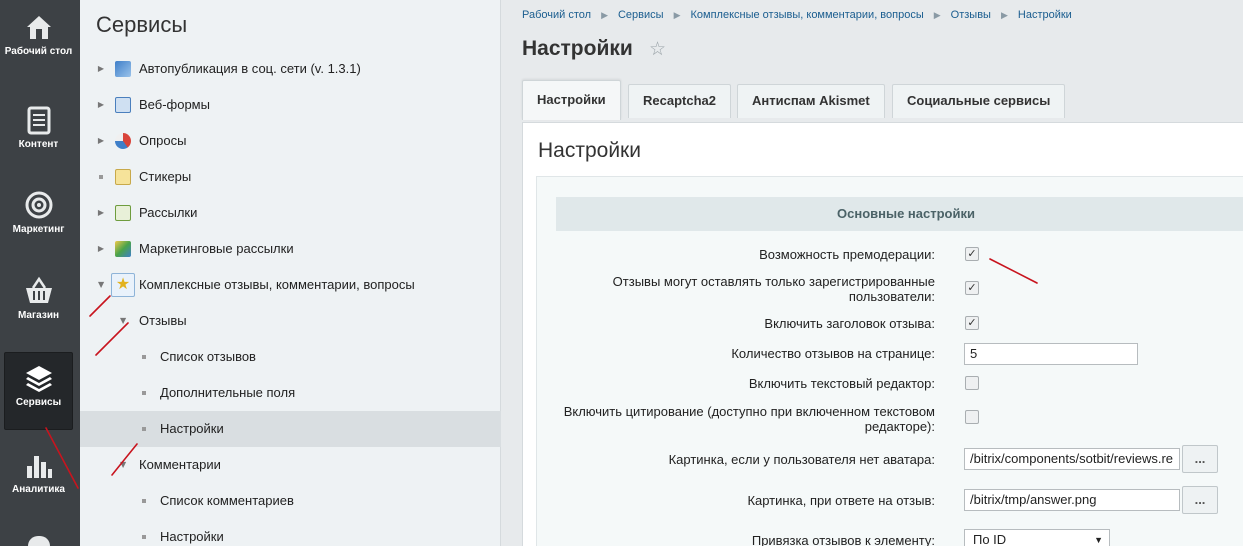 The width and height of the screenshot is (1243, 546). I want to click on tree-node-label: Комментарии, so click(180, 464).